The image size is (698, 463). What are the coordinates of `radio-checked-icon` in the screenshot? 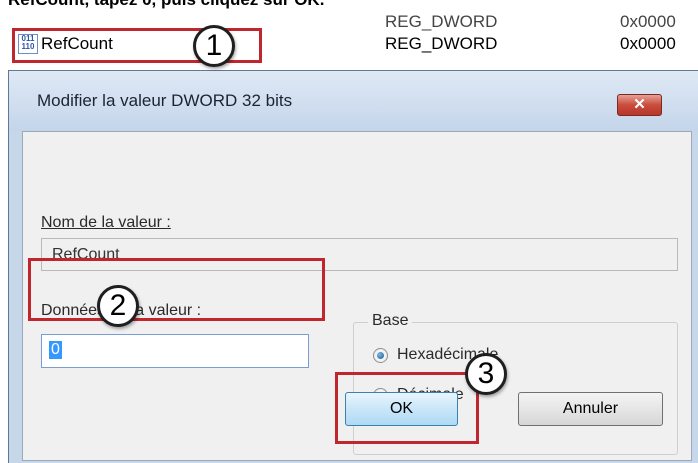 It's located at (380, 355).